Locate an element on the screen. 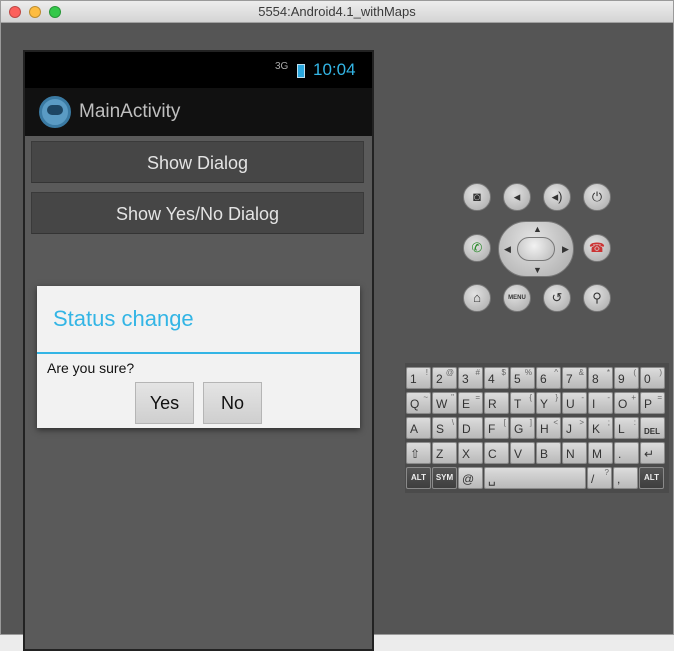  back-icon: ↺ is located at coordinates (557, 298).